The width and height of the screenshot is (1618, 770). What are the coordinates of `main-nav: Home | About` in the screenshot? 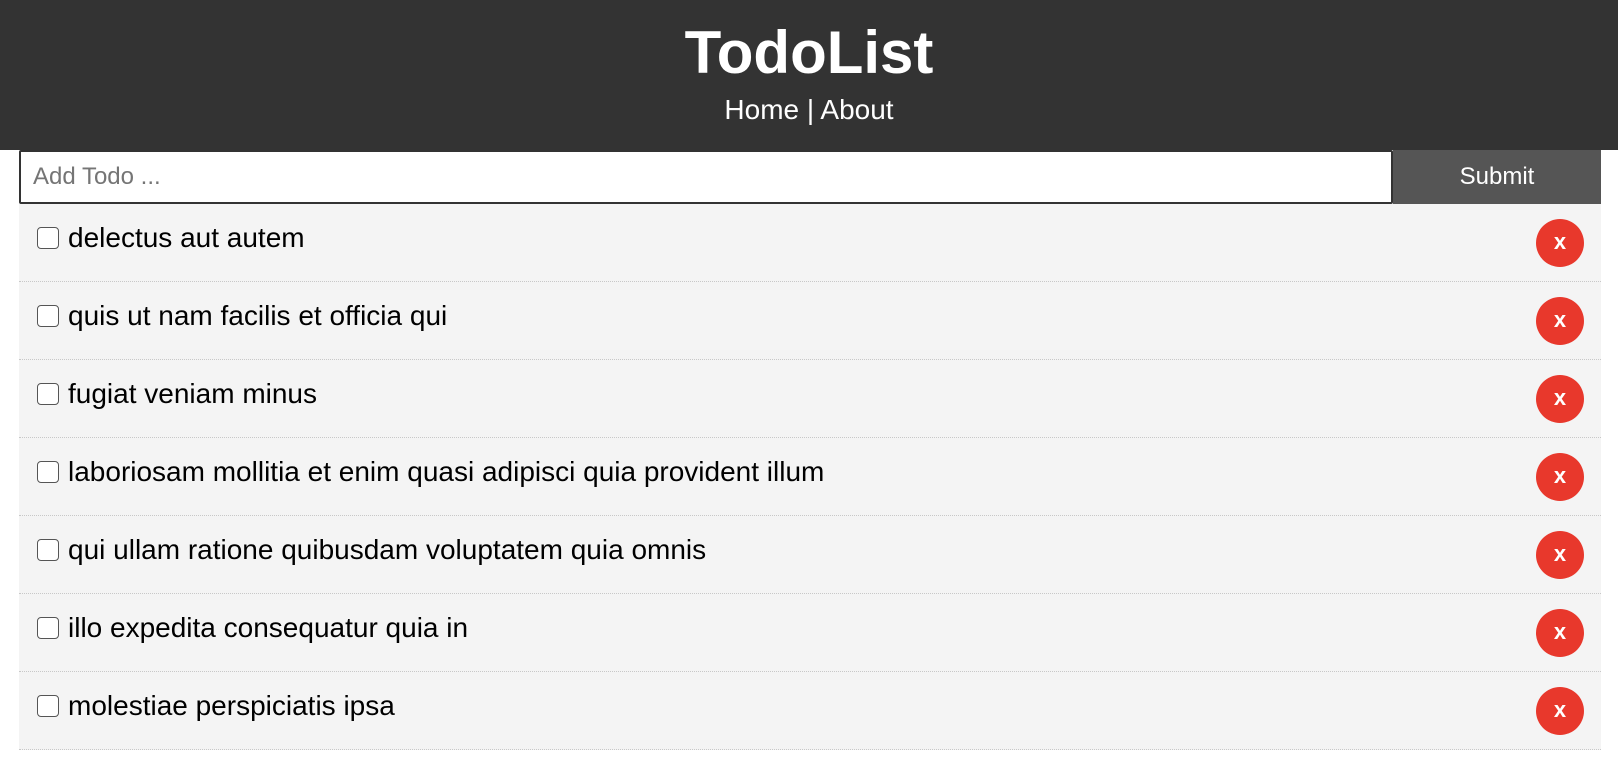 It's located at (809, 110).